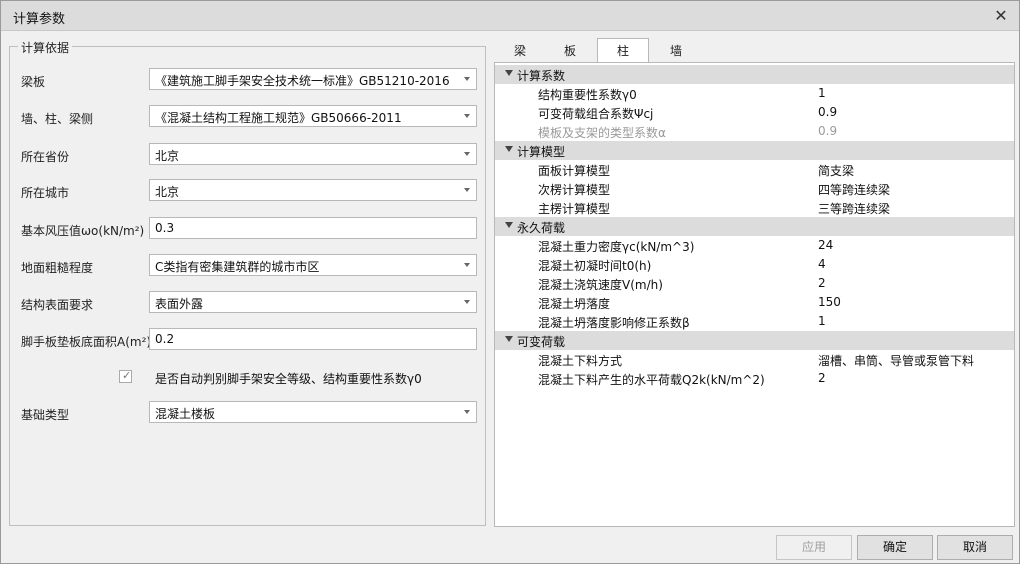 The height and width of the screenshot is (564, 1020). Describe the element at coordinates (541, 228) in the screenshot. I see `section-title: 永久荷载` at that location.